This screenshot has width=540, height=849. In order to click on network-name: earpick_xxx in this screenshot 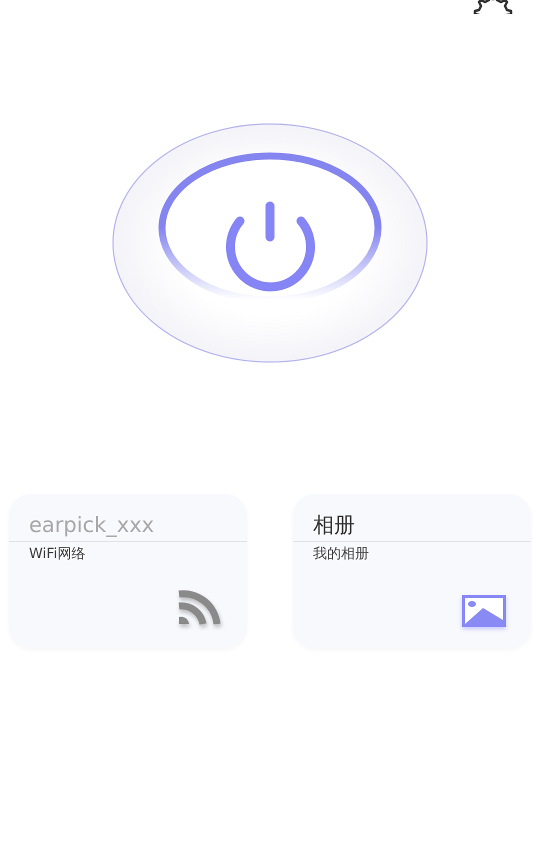, I will do `click(92, 525)`.